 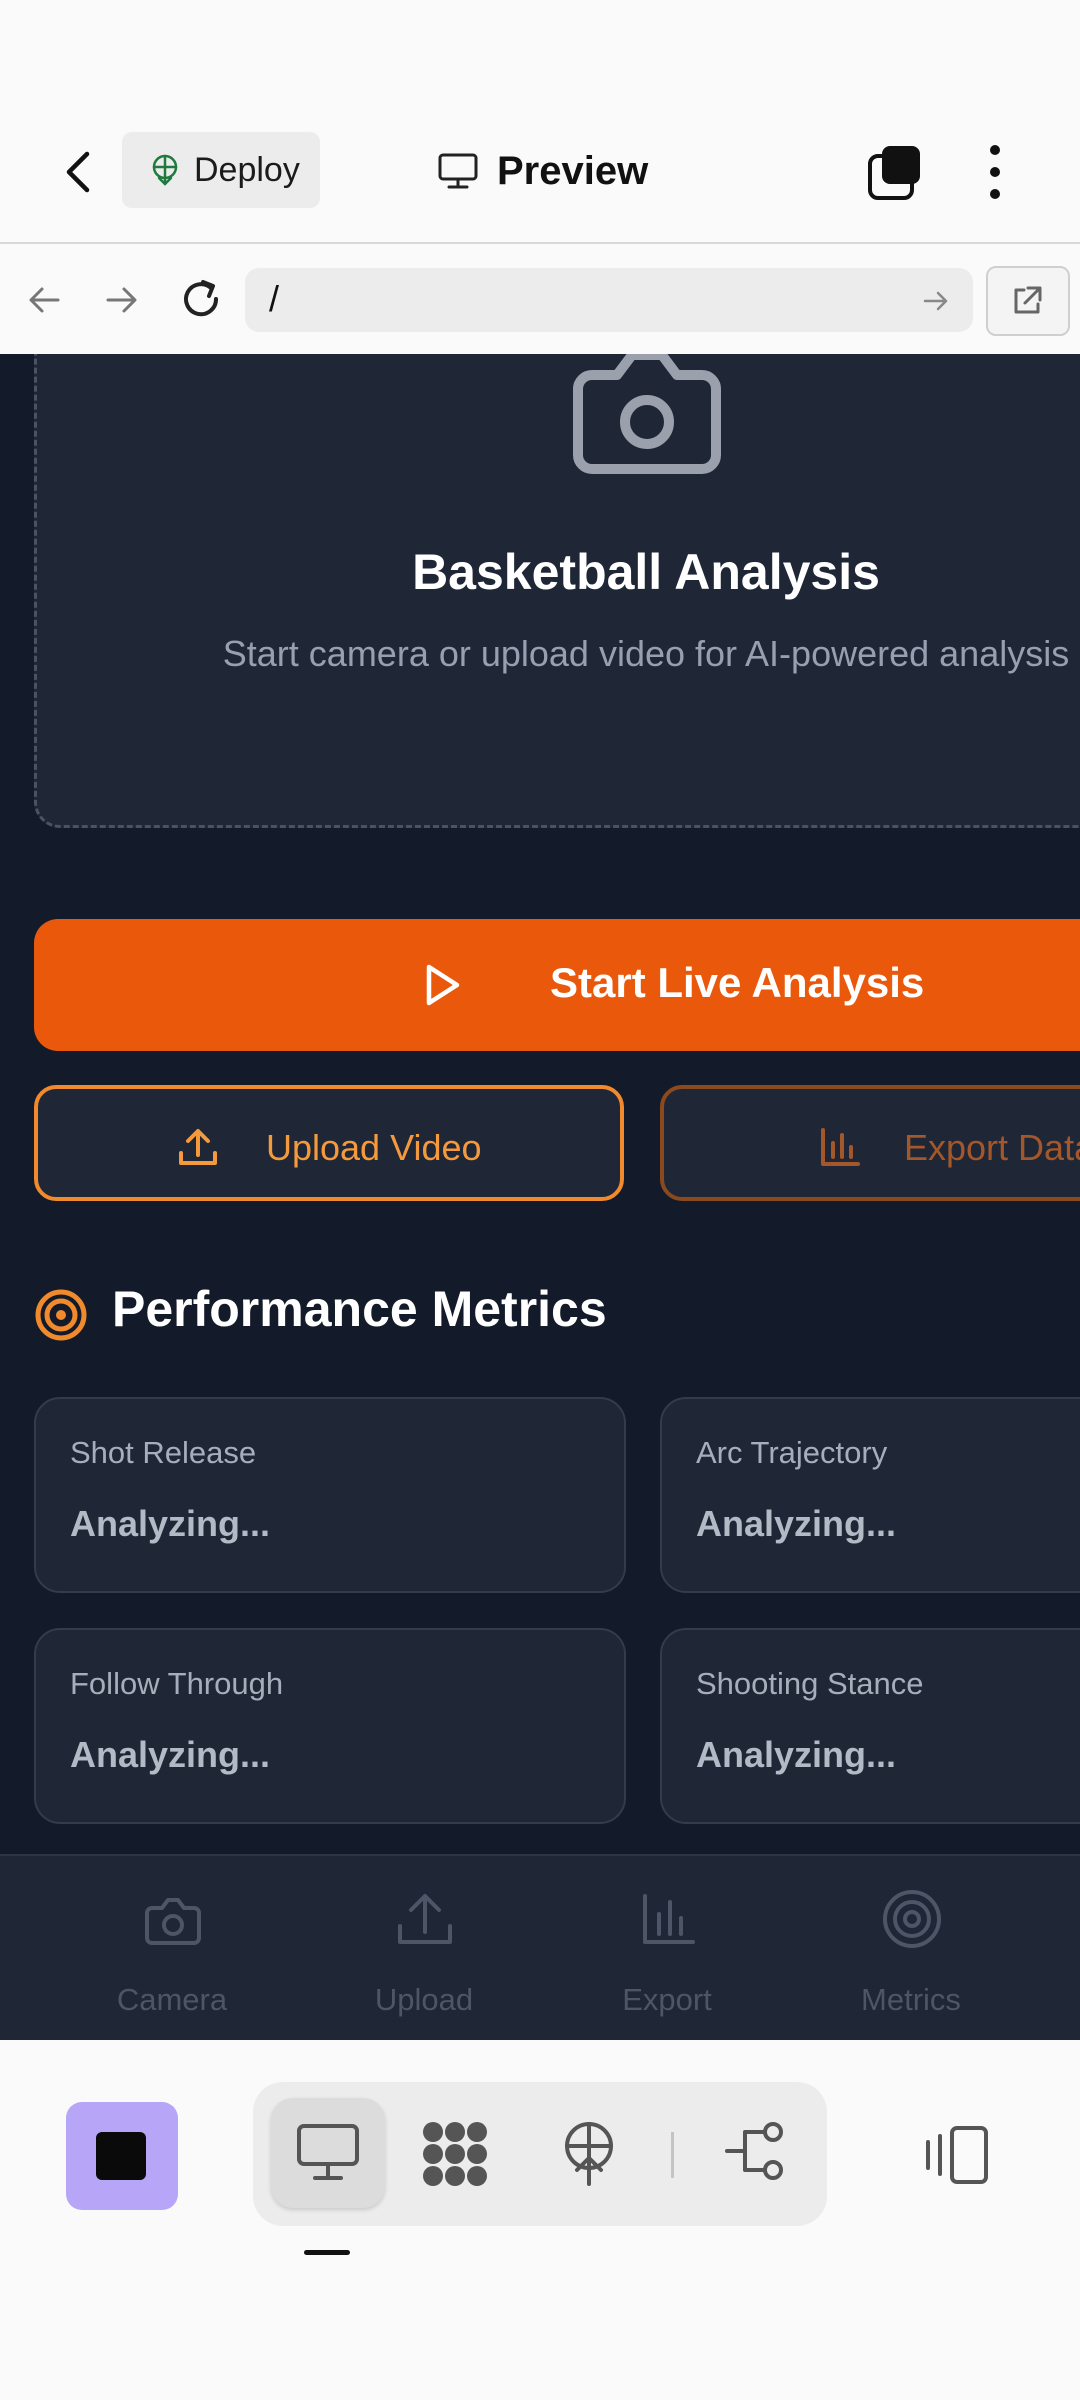 What do you see at coordinates (424, 1999) in the screenshot?
I see `nav-upload-label: Upload` at bounding box center [424, 1999].